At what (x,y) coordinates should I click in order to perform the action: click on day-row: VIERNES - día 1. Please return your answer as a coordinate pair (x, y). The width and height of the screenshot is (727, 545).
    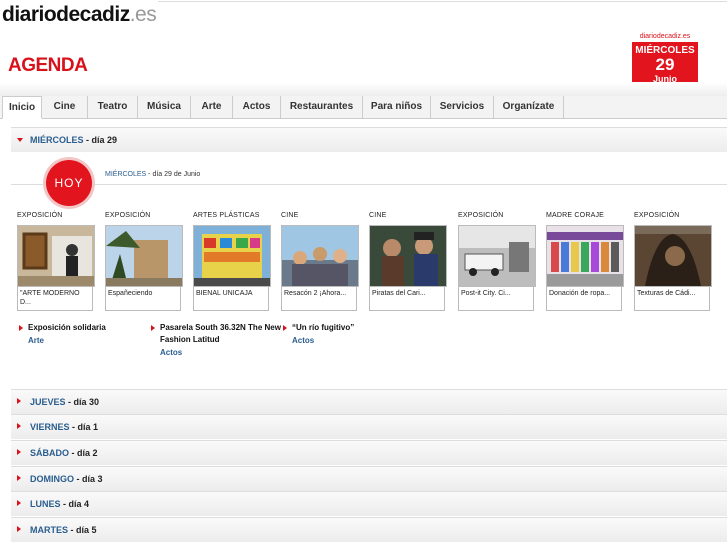
    Looking at the image, I should click on (369, 426).